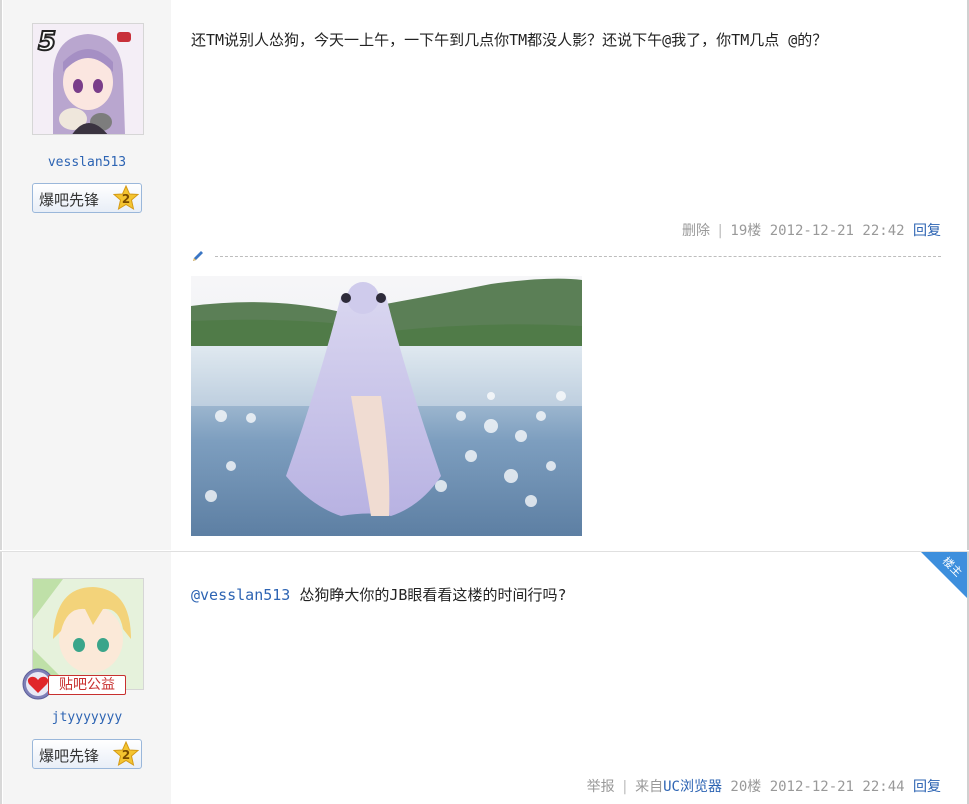  I want to click on source-prefix: 来自, so click(649, 787).